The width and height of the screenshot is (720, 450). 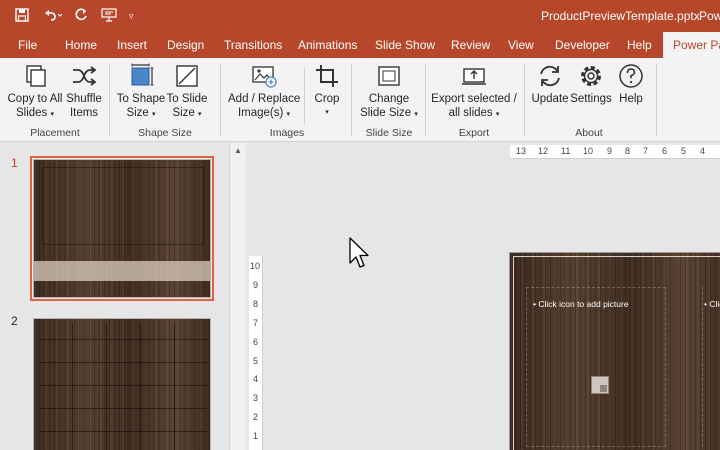 I want to click on tab-design: Design, so click(x=185, y=45).